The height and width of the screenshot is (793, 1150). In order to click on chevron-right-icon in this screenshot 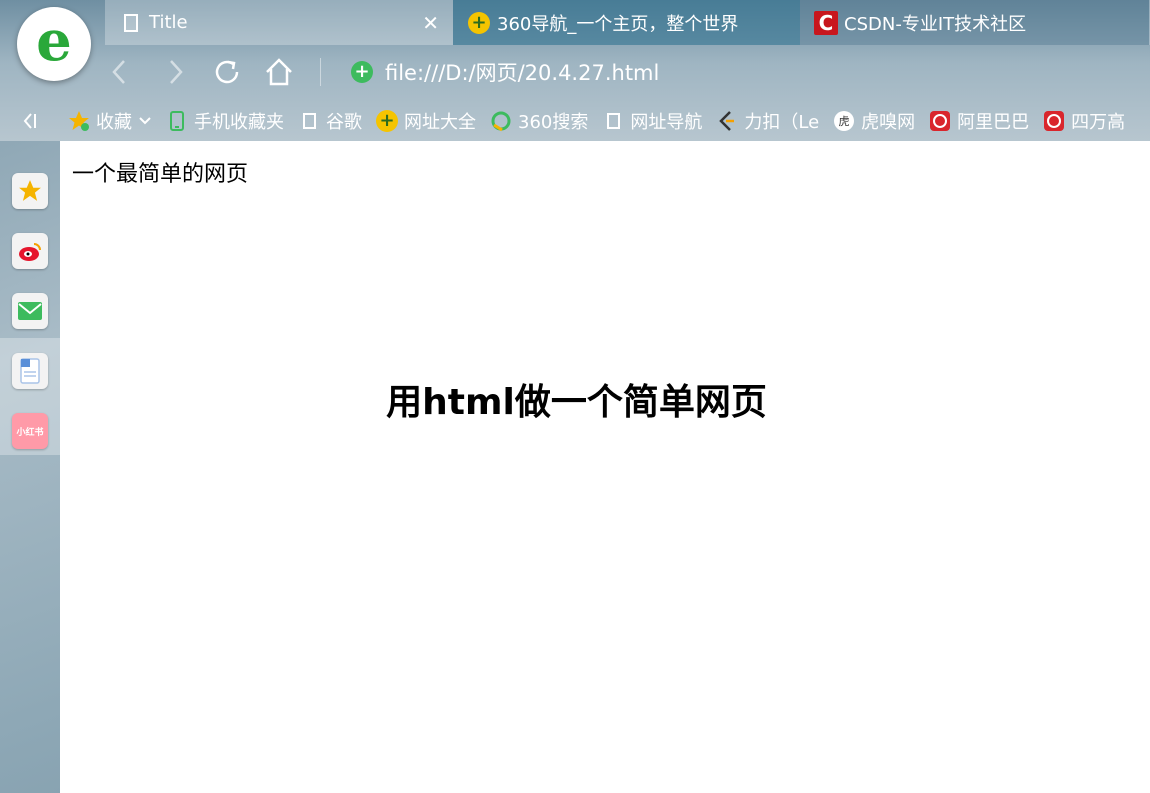, I will do `click(176, 72)`.